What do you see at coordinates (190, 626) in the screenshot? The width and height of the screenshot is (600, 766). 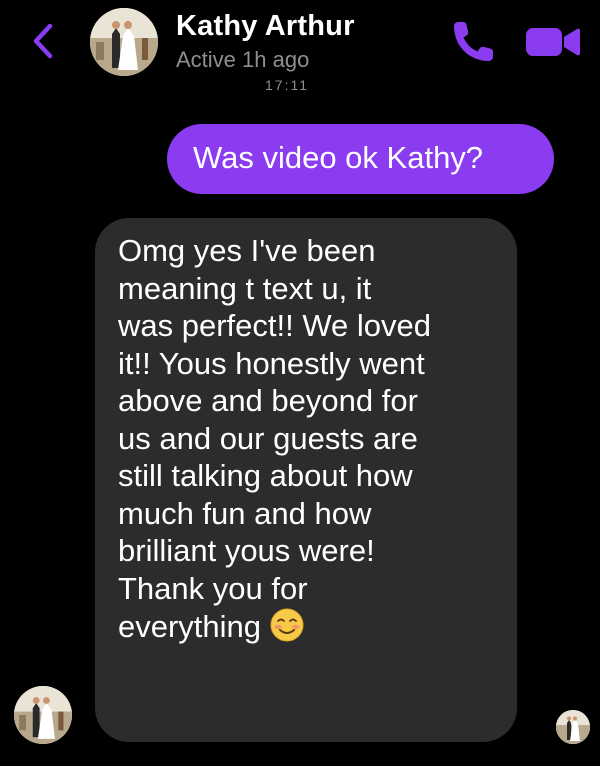 I see `message-line: everything` at bounding box center [190, 626].